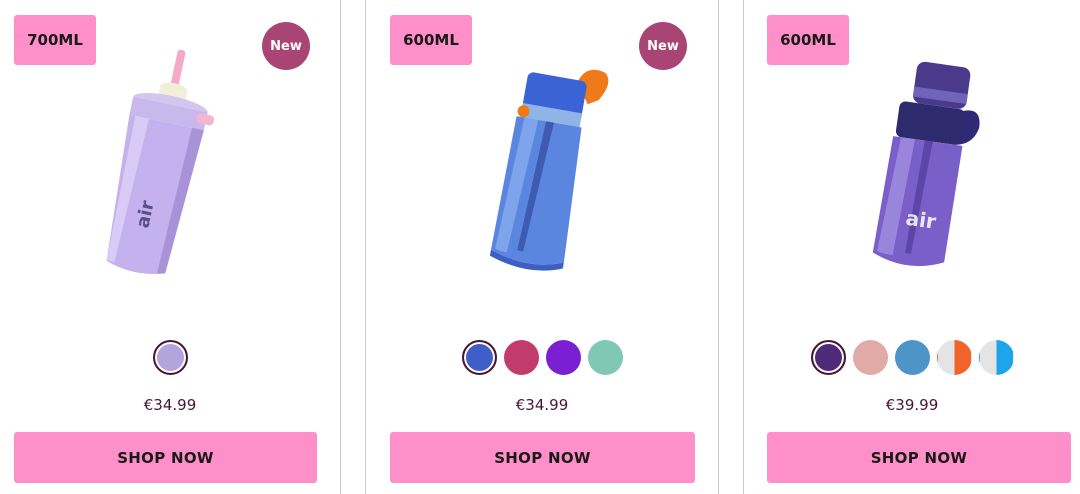 The image size is (1080, 494). Describe the element at coordinates (954, 357) in the screenshot. I see `color-swatch-orange-half` at that location.